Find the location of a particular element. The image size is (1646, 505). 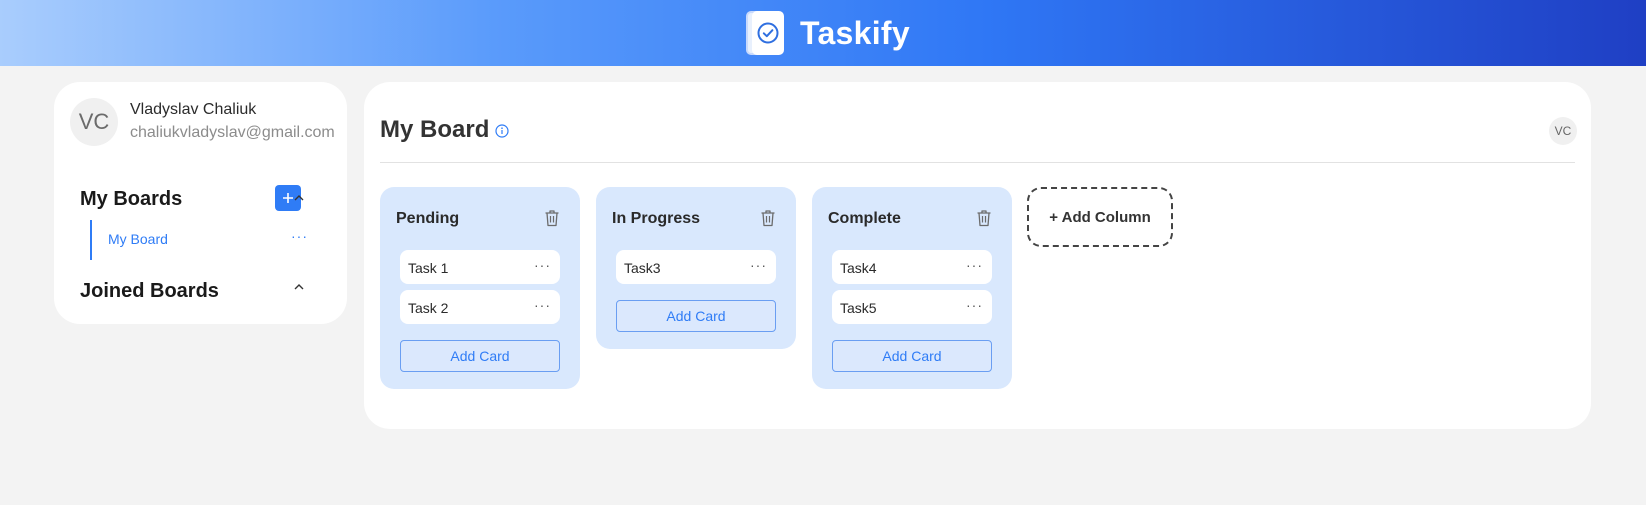

app-title: Taskify is located at coordinates (854, 32).